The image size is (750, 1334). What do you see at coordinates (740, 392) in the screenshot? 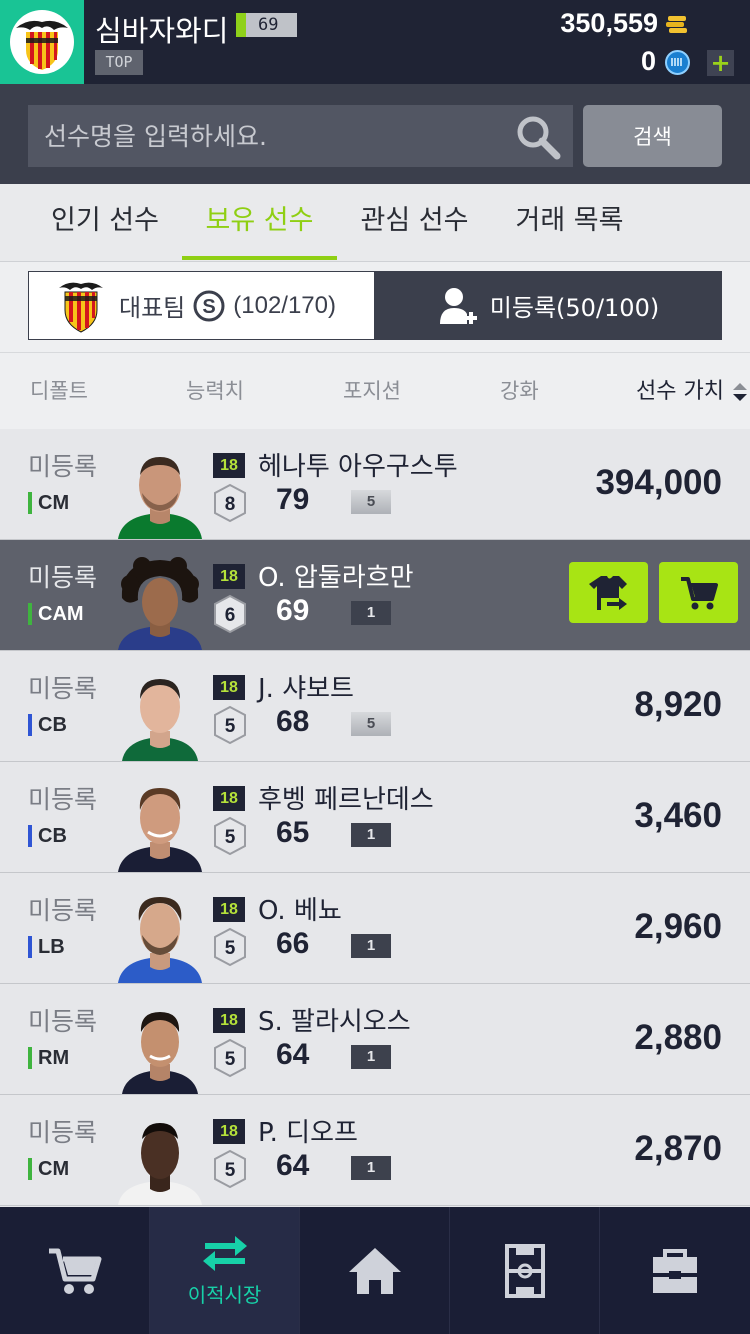
I see `sort-arrow-icon` at bounding box center [740, 392].